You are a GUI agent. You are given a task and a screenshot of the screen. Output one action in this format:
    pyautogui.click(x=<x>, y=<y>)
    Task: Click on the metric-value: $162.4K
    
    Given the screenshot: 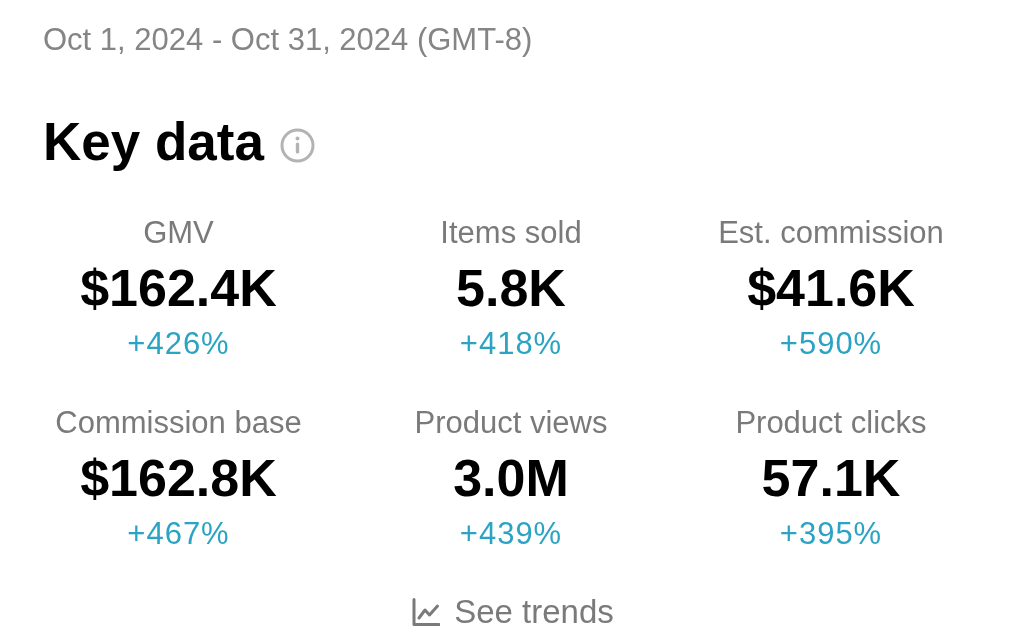 What is the action you would take?
    pyautogui.click(x=178, y=288)
    